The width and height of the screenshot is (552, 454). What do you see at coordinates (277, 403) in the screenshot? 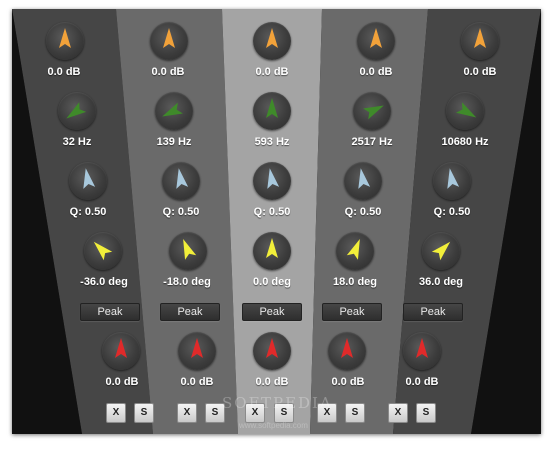
I see `watermark-logo: SOFTPEDIA` at bounding box center [277, 403].